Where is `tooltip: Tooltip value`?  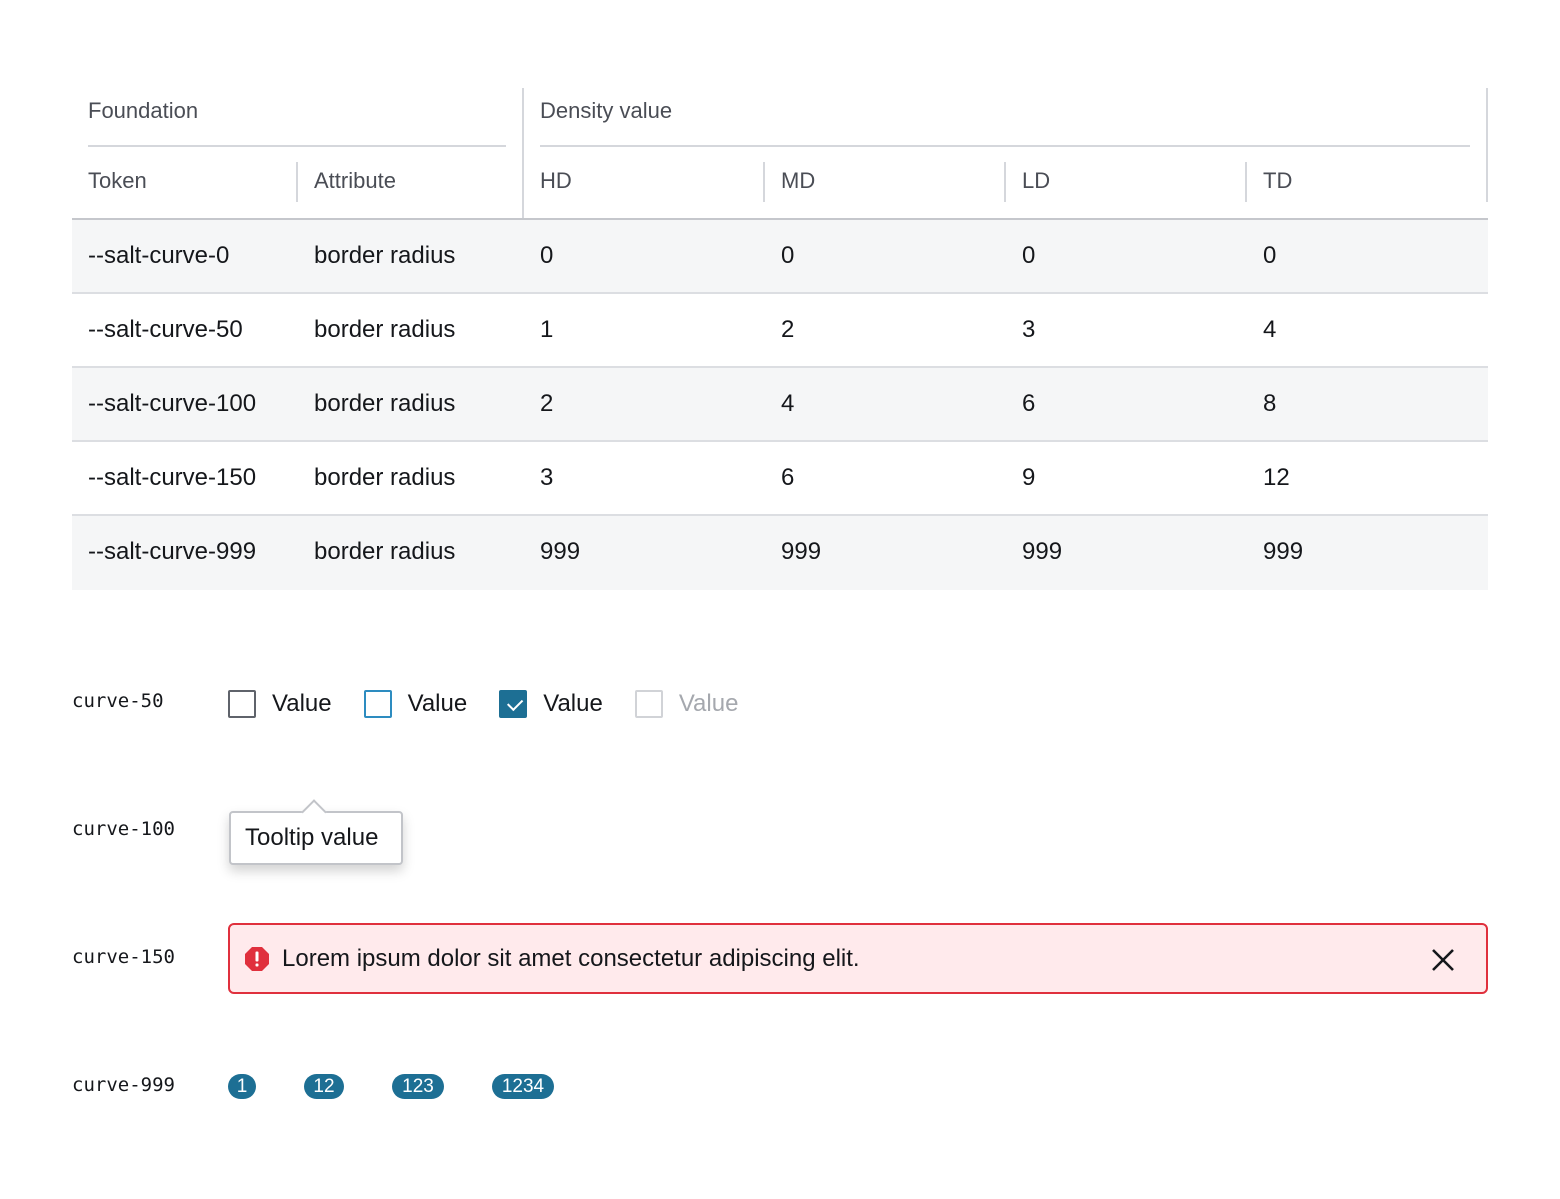
tooltip: Tooltip value is located at coordinates (316, 832).